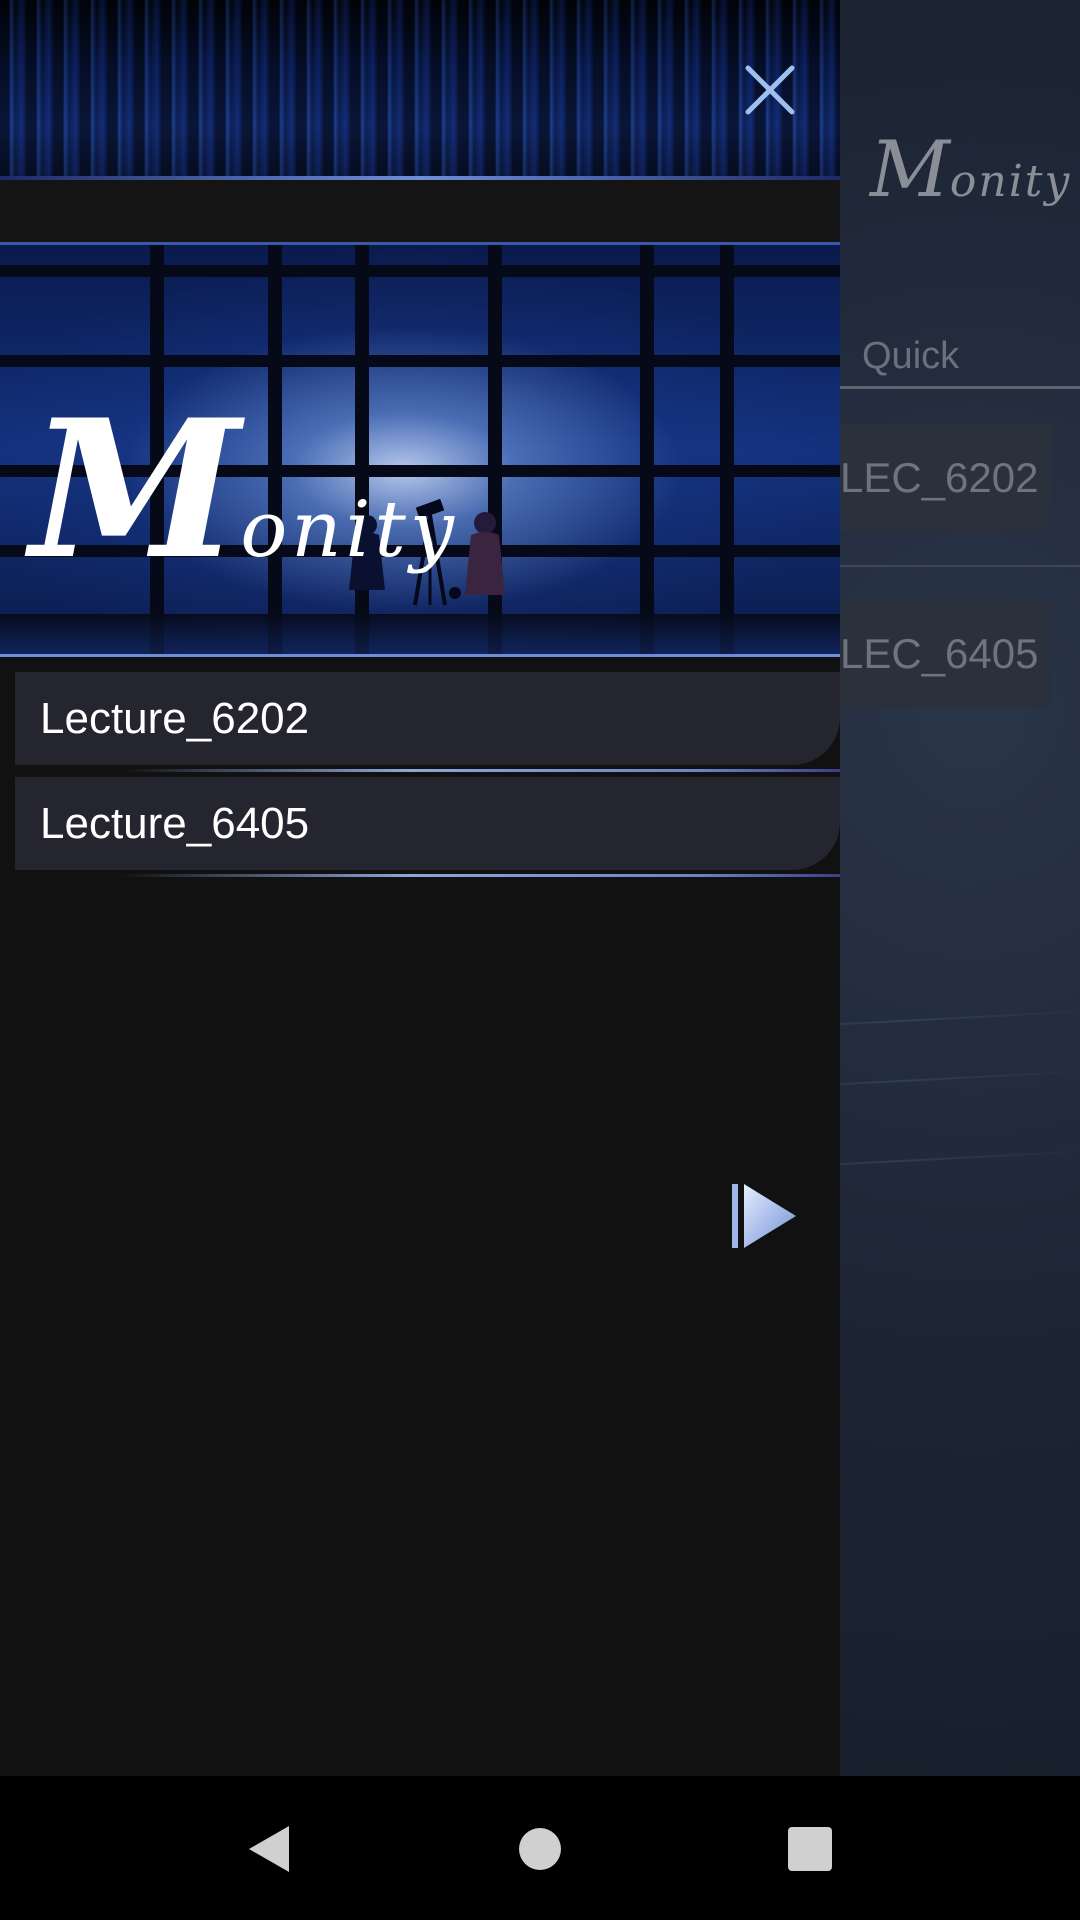 The height and width of the screenshot is (1920, 1080). I want to click on hero-logo-rest: onity, so click(349, 530).